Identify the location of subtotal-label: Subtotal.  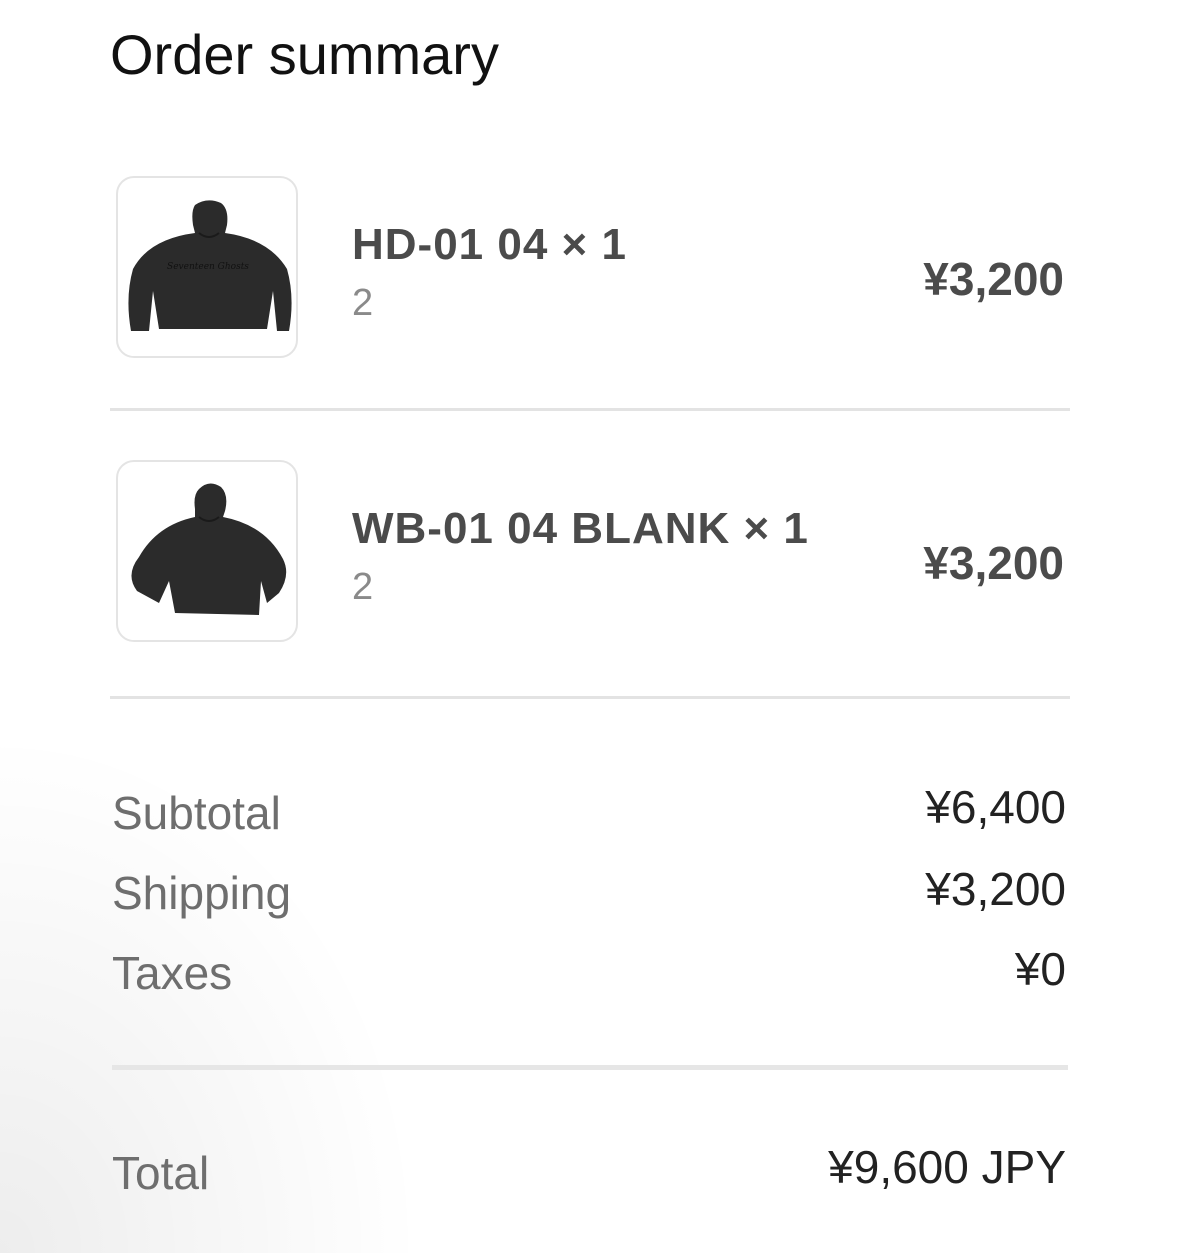
(196, 813).